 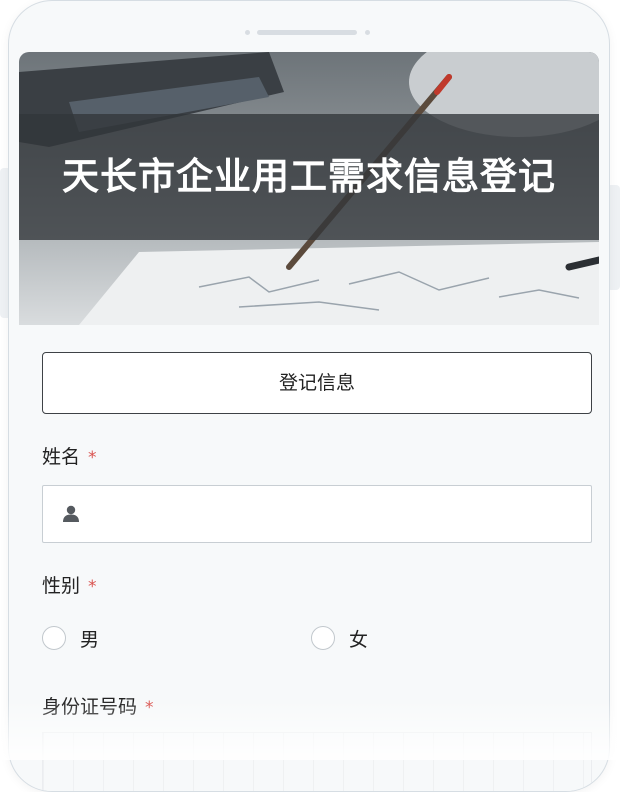 I want to click on camera-dot-left, so click(x=247, y=32).